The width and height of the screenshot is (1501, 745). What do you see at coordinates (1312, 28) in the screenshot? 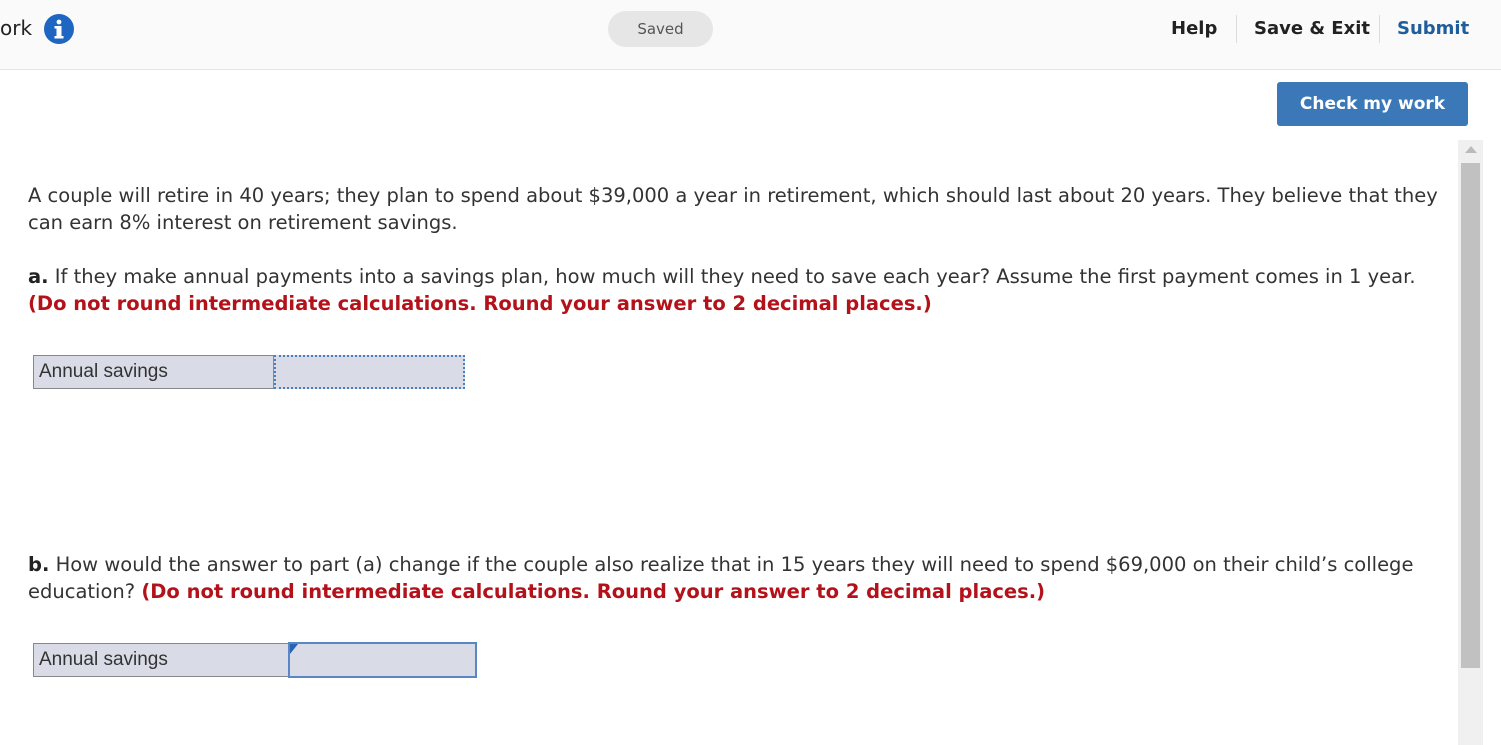
I see `save-exit-link: Save & Exit` at bounding box center [1312, 28].